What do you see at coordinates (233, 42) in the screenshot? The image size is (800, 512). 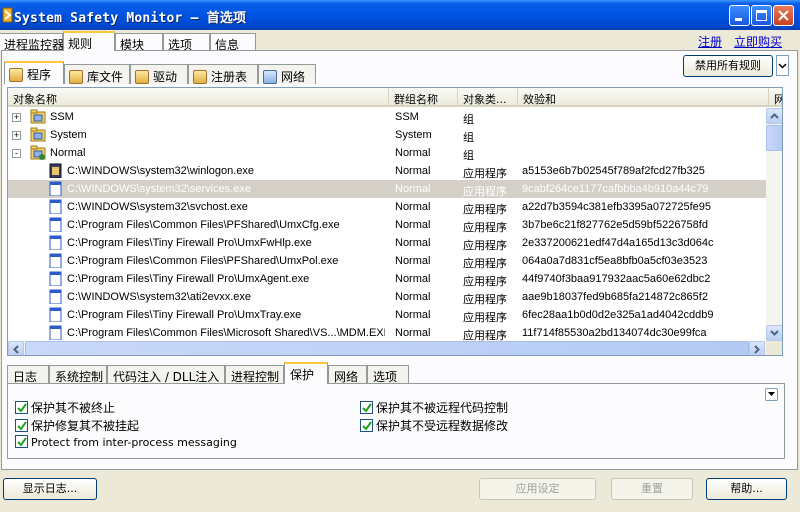 I see `tab-info: 信息` at bounding box center [233, 42].